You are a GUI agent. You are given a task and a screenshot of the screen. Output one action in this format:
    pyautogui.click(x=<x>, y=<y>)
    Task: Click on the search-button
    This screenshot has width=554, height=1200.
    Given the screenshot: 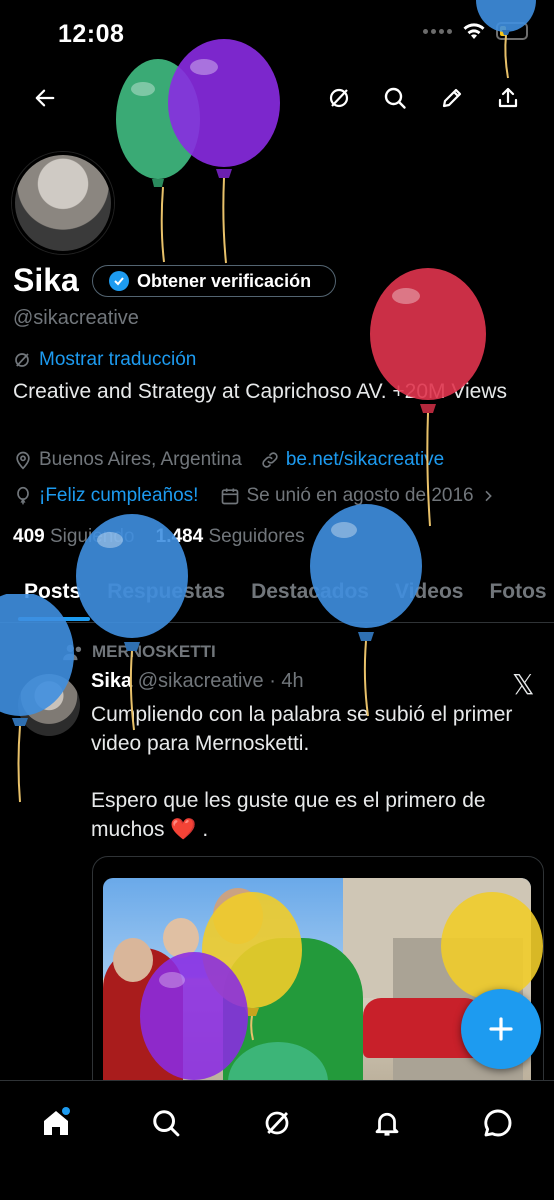 What is the action you would take?
    pyautogui.click(x=395, y=98)
    